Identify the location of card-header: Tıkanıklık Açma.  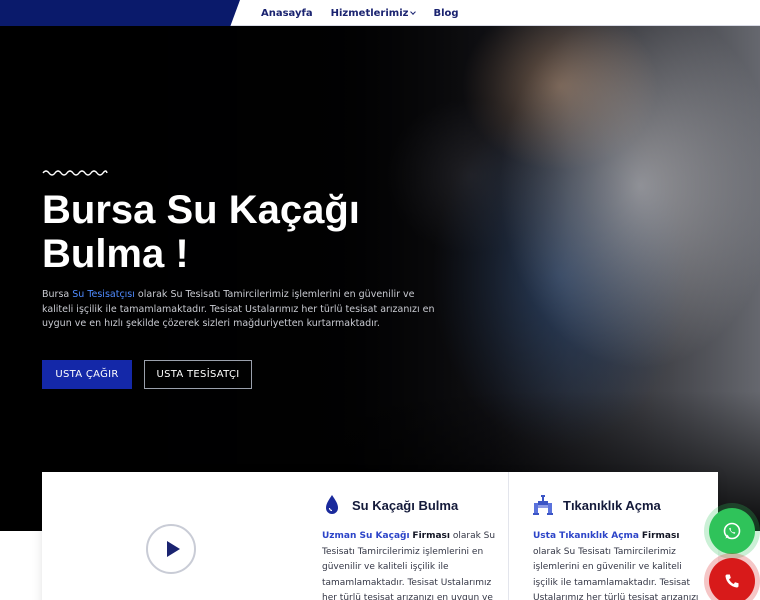
(597, 505).